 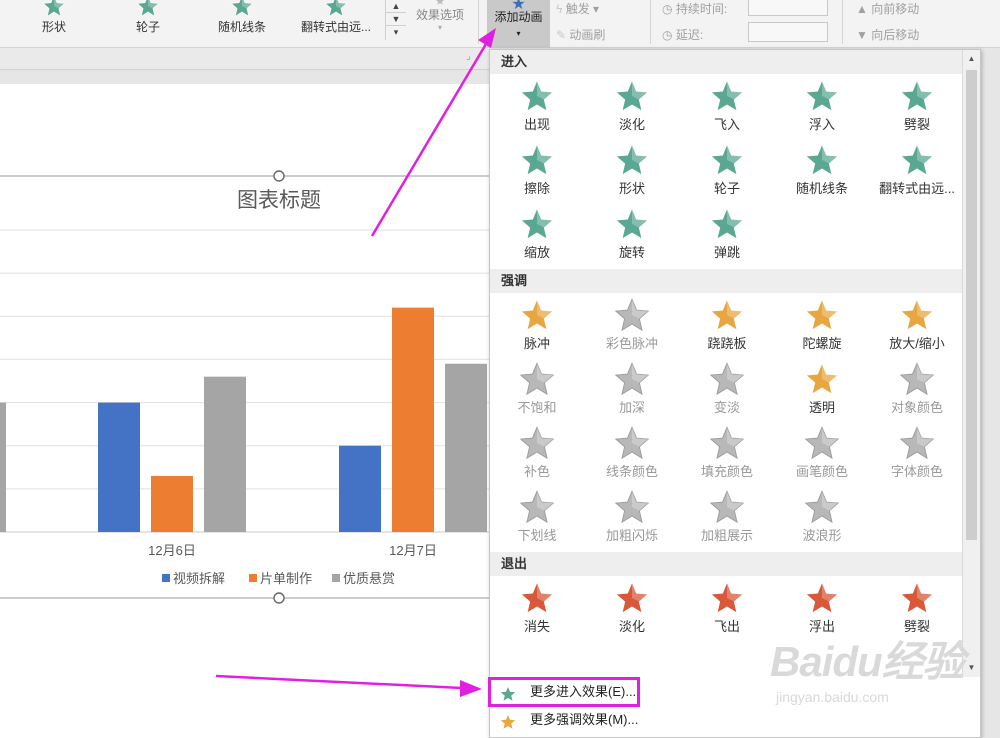 I want to click on effect-label: 下划线, so click(x=537, y=535).